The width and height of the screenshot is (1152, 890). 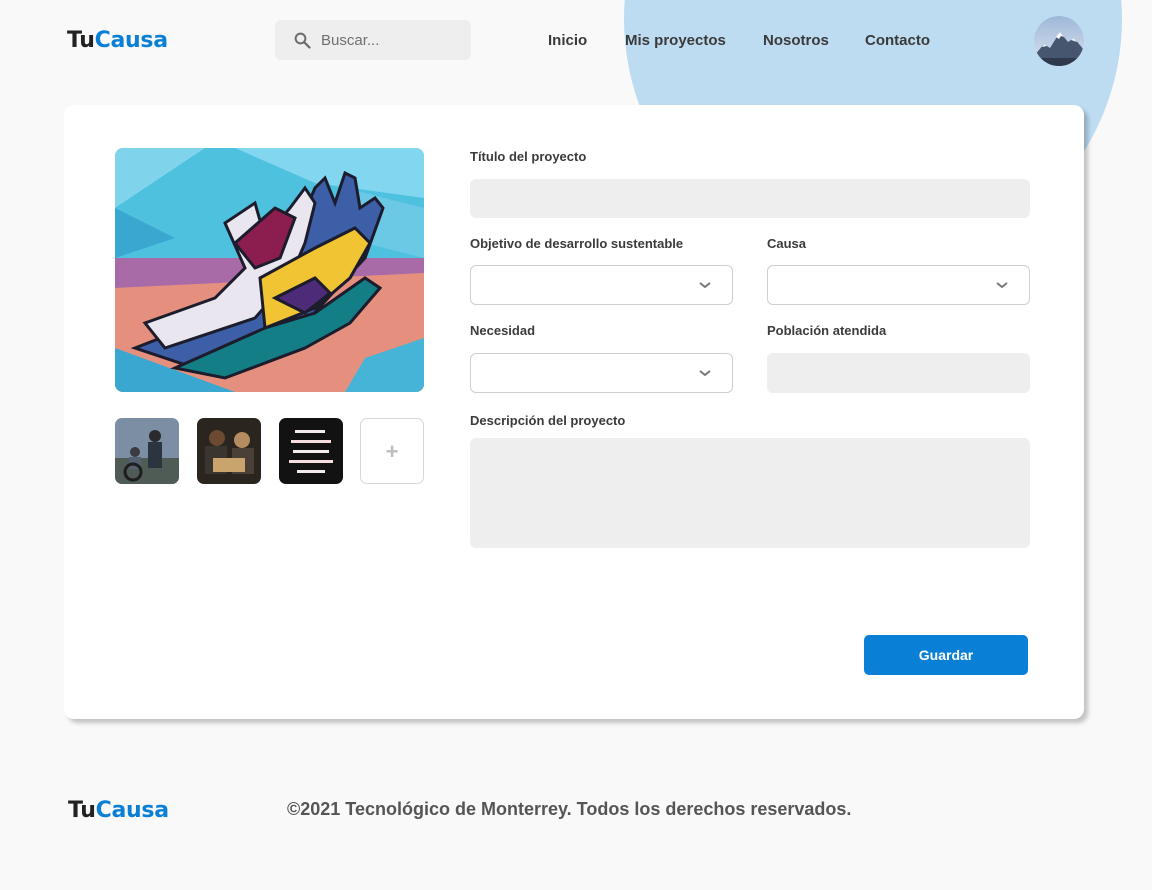 I want to click on search-box, so click(x=373, y=40).